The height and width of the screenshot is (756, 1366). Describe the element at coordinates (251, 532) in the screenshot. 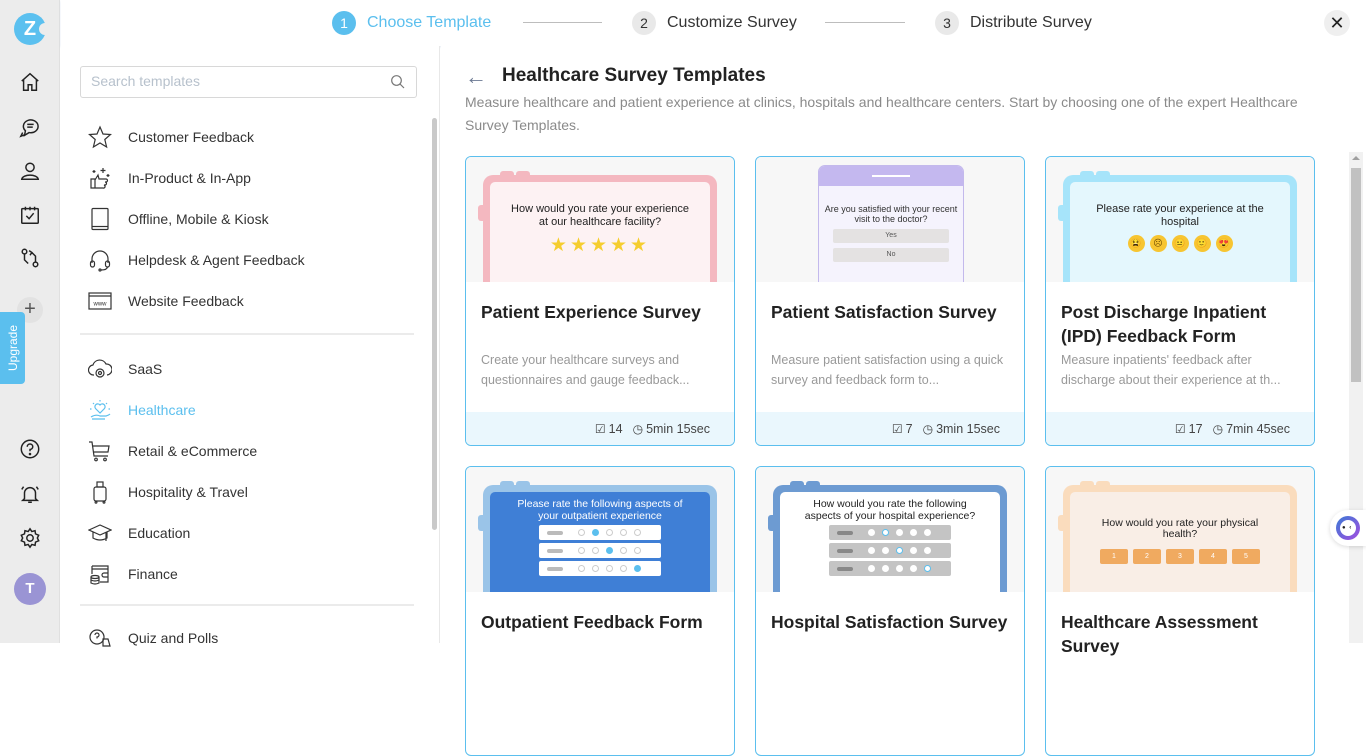

I see `category-education: Education` at that location.